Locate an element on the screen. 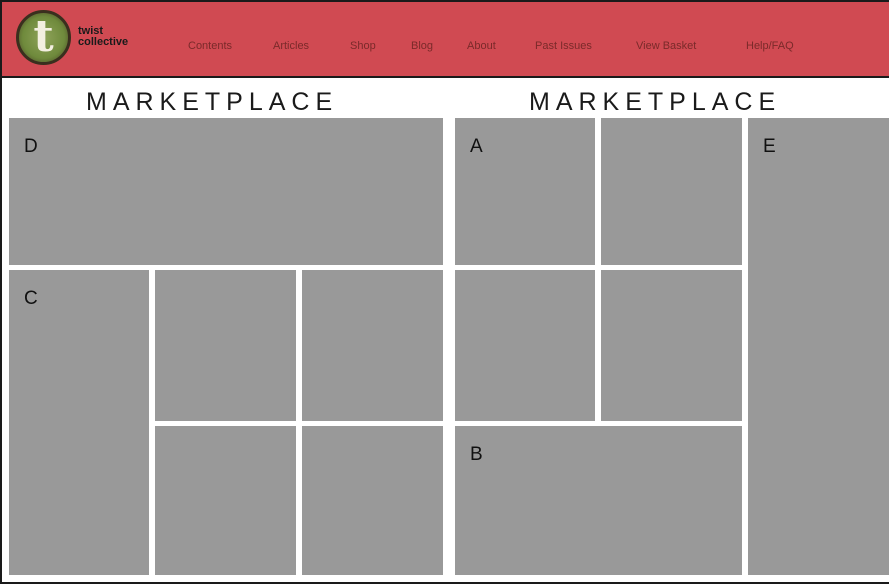 The height and width of the screenshot is (584, 889). marketplace-heading-left: MARKETPLACE is located at coordinates (212, 102).